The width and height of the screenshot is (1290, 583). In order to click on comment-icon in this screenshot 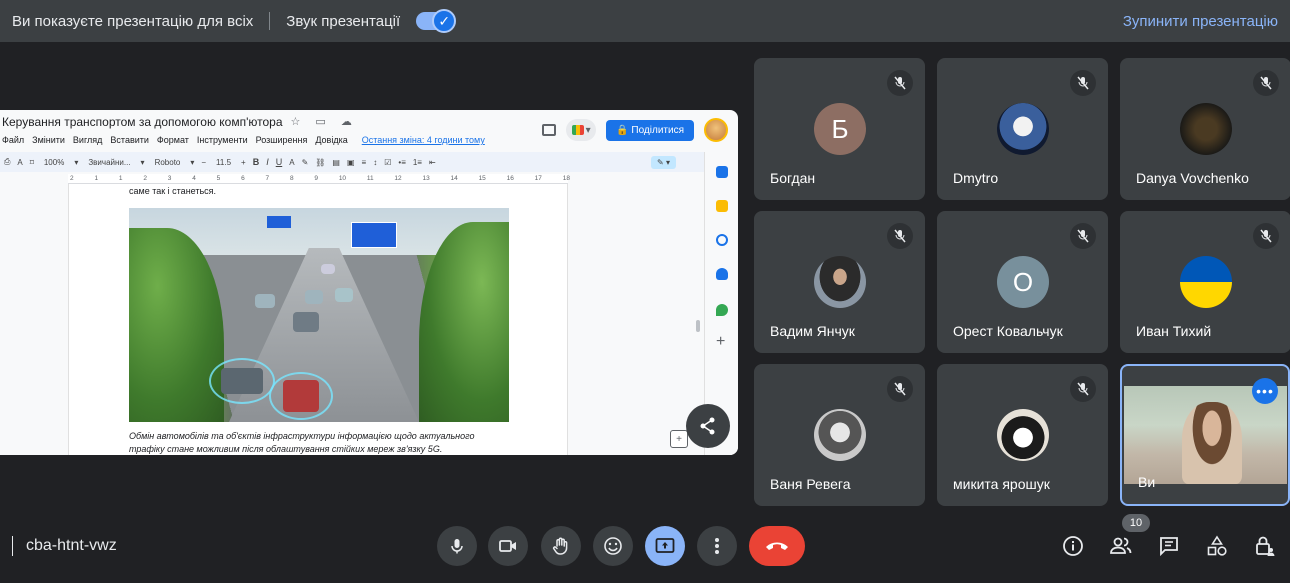, I will do `click(549, 130)`.